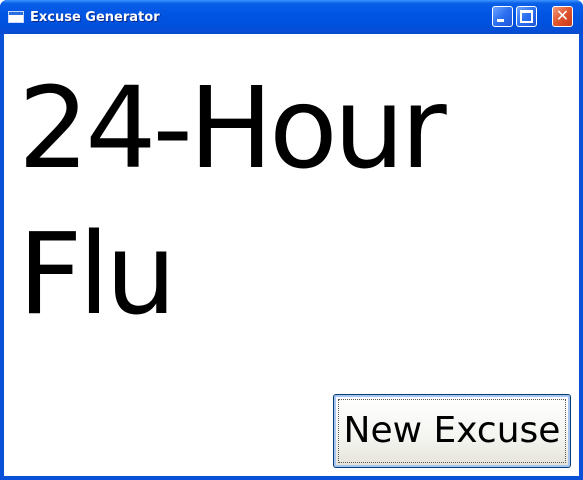 Image resolution: width=583 pixels, height=480 pixels. What do you see at coordinates (16, 17) in the screenshot?
I see `app-window-icon` at bounding box center [16, 17].